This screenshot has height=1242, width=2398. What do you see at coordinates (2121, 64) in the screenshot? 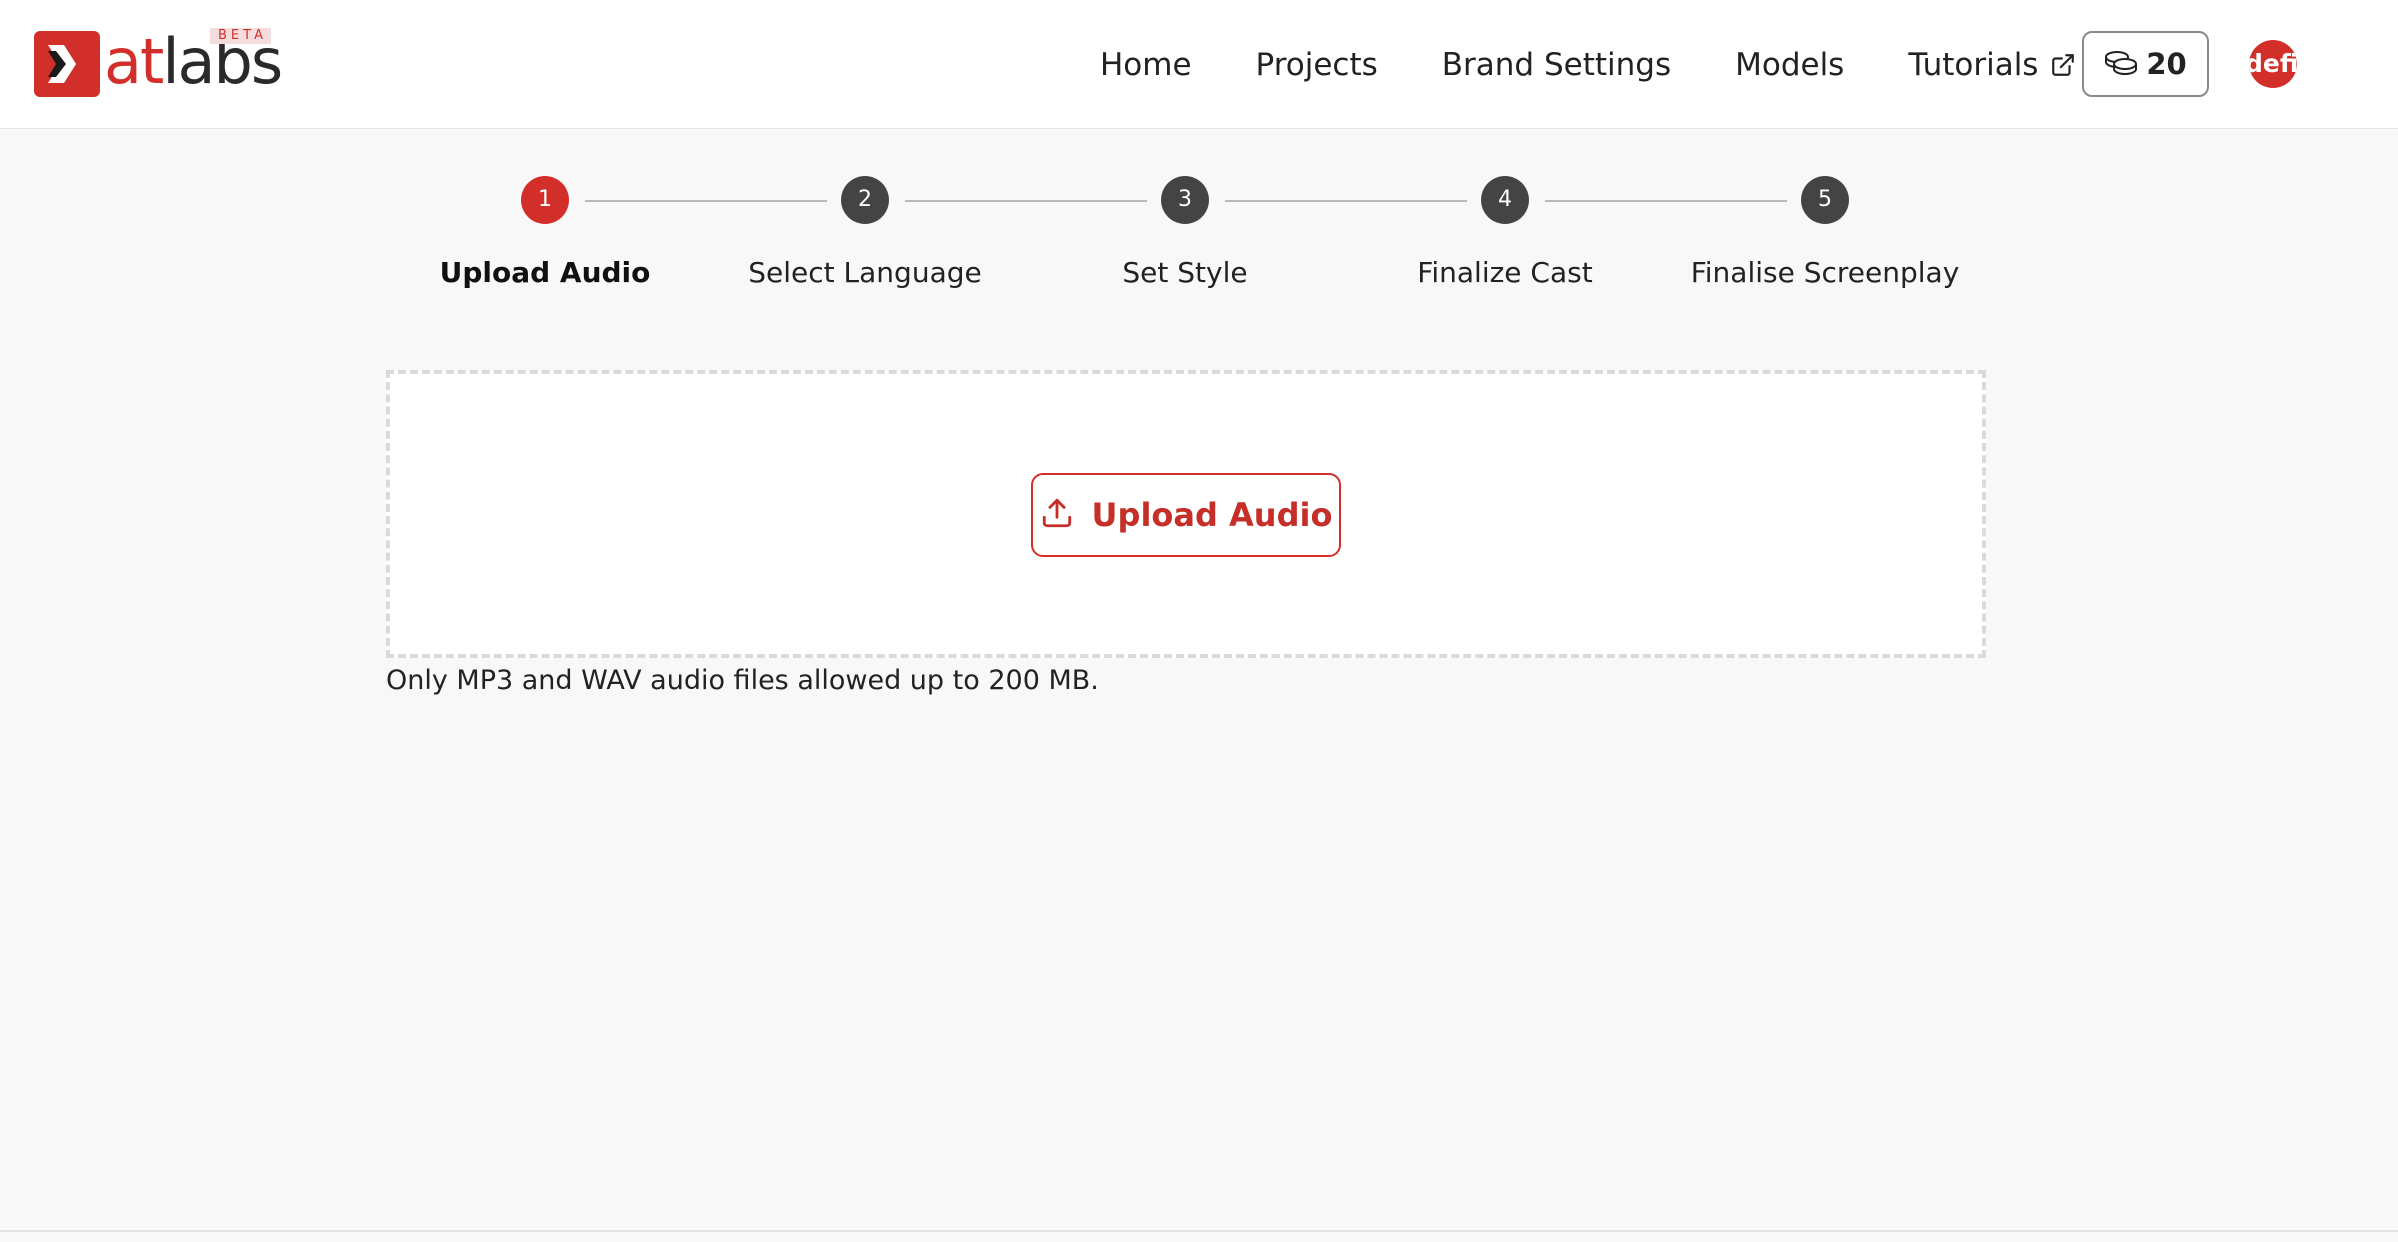
I see `coins-icon` at bounding box center [2121, 64].